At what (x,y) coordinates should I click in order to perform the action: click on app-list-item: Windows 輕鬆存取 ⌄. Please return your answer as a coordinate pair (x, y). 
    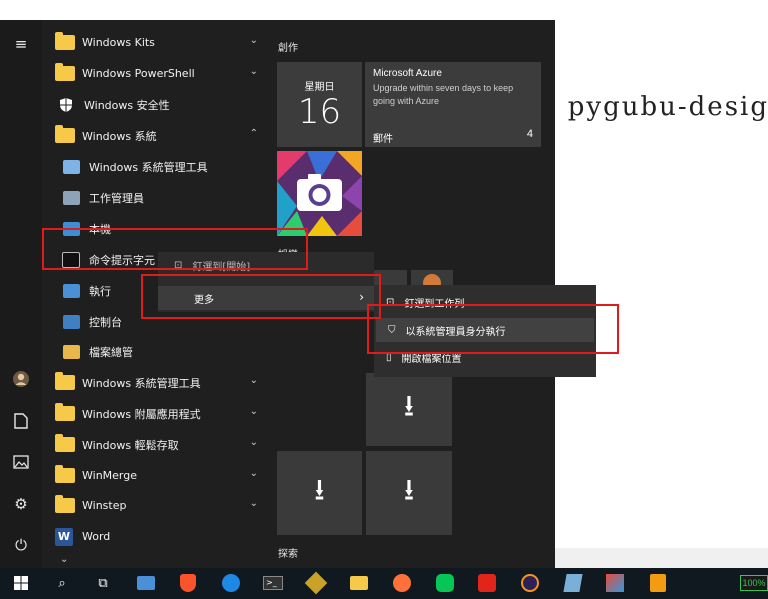
    Looking at the image, I should click on (155, 444).